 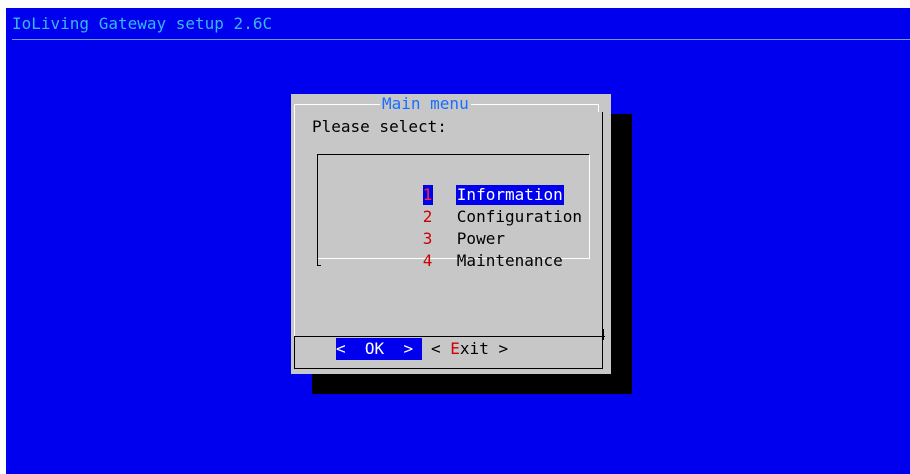 I want to click on menu-item-label: Maintenance, so click(x=509, y=260).